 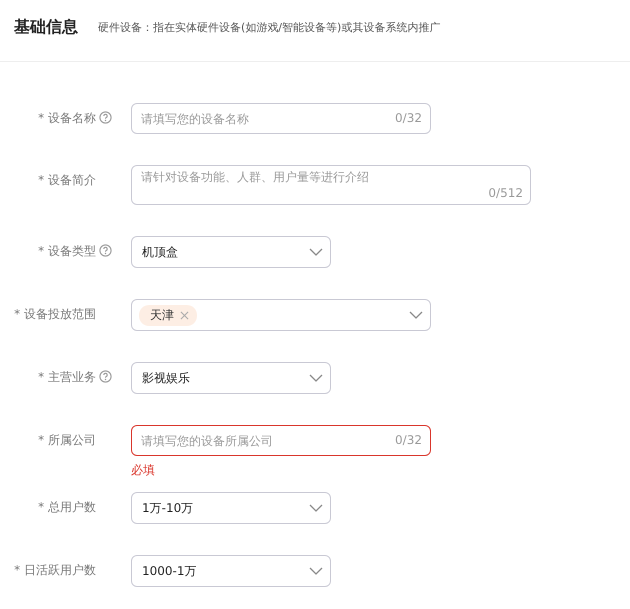 What do you see at coordinates (66, 180) in the screenshot?
I see `field-label: * 设备简介` at bounding box center [66, 180].